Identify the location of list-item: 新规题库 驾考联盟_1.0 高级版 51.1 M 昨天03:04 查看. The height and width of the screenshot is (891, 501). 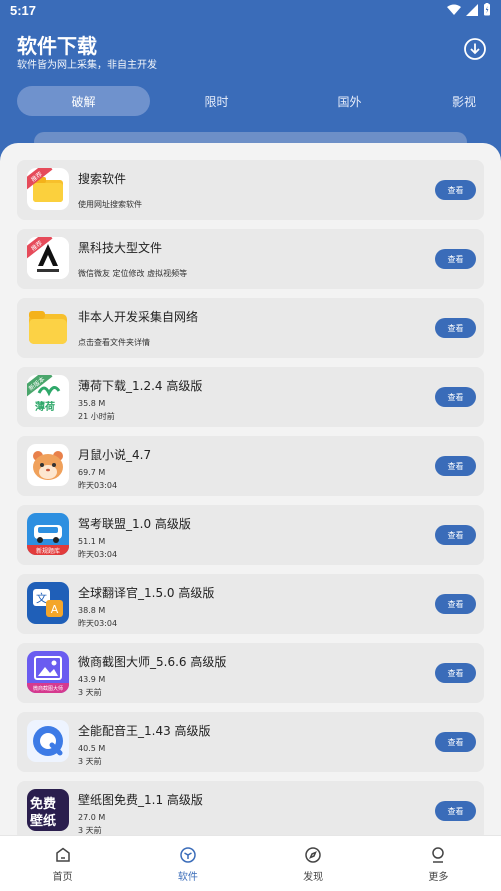
(250, 535).